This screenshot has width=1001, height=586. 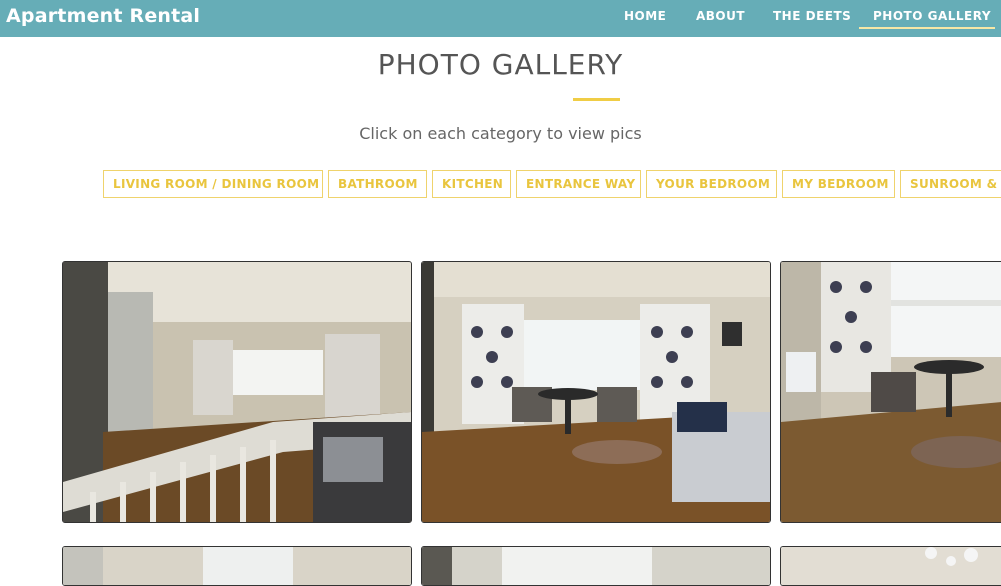 I want to click on filter-your-bedroom: YOUR BEDROOM, so click(x=711, y=184).